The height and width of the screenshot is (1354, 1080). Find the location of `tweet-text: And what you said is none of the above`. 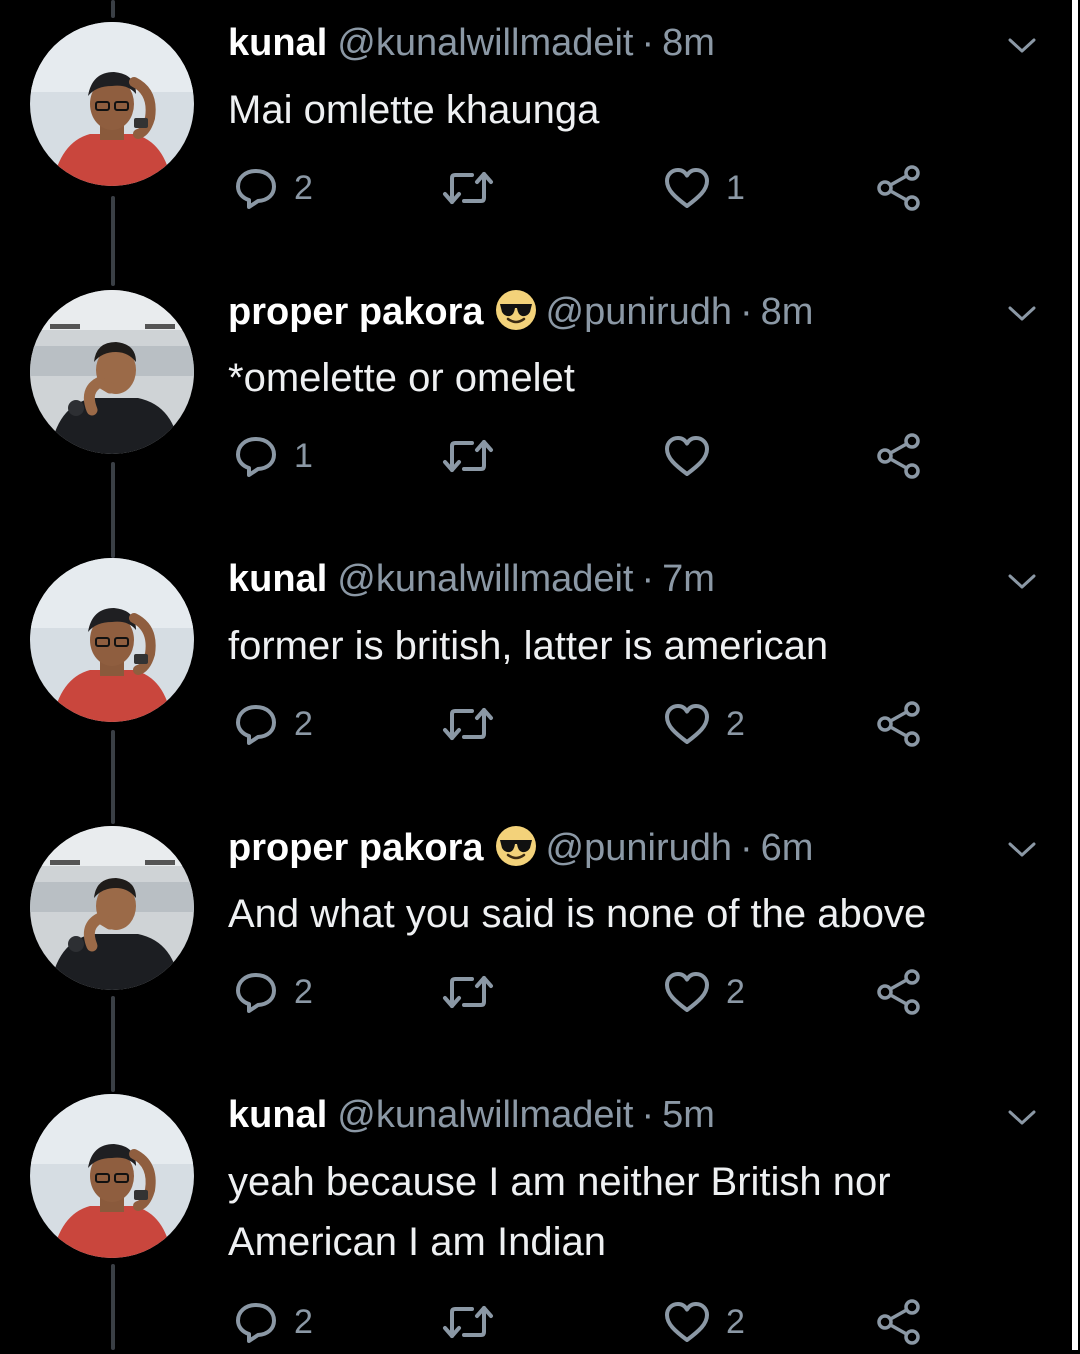

tweet-text: And what you said is none of the above is located at coordinates (577, 914).